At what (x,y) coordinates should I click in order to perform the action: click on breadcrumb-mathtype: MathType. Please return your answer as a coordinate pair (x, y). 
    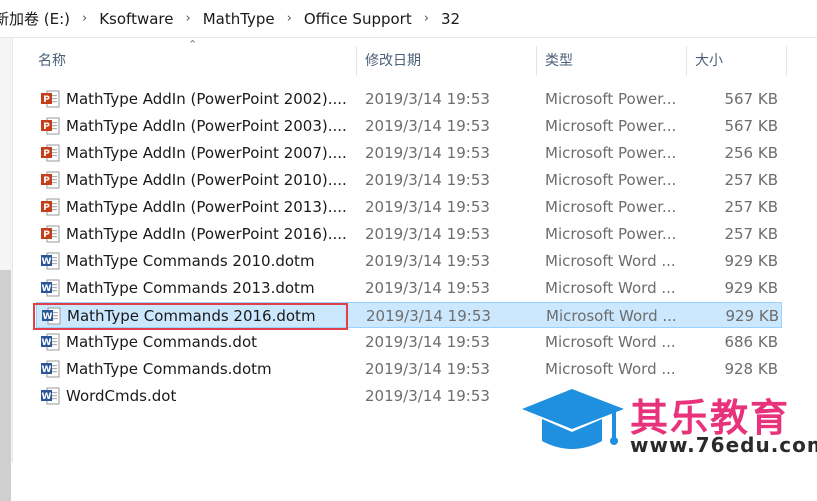
    Looking at the image, I should click on (239, 19).